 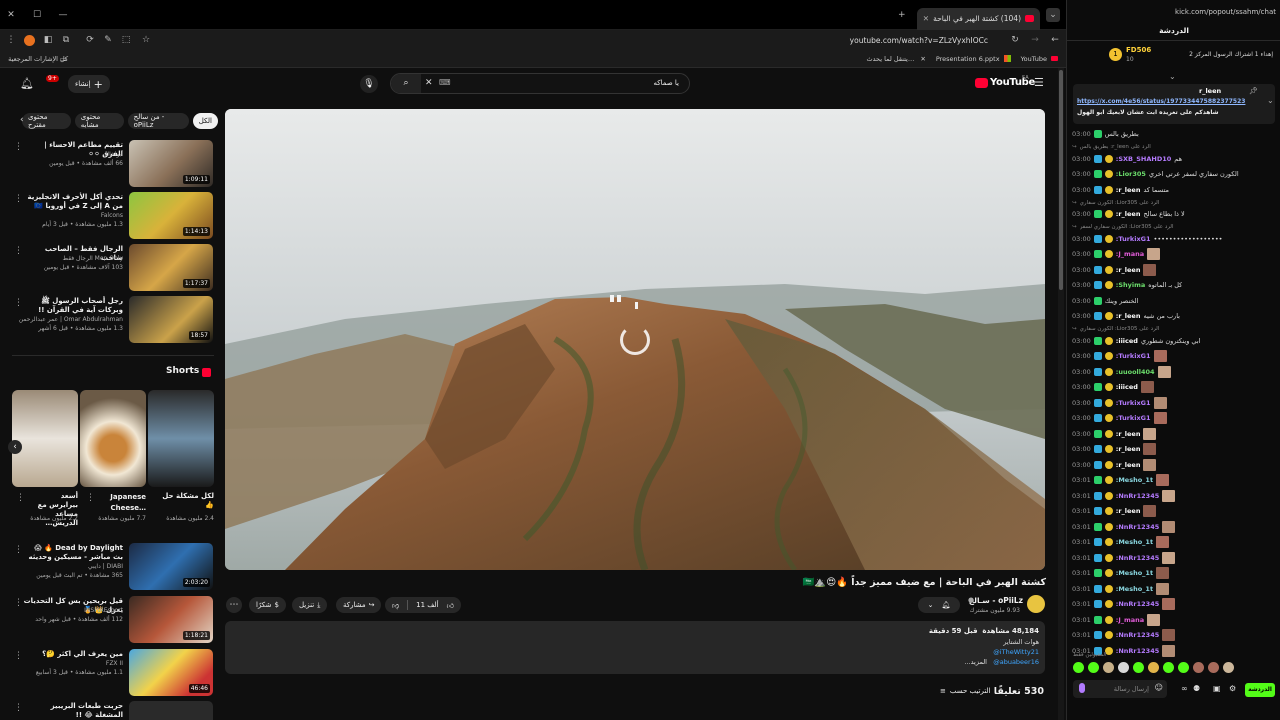 I want to click on chip-suggested: محتوى مقترح, so click(x=46, y=121).